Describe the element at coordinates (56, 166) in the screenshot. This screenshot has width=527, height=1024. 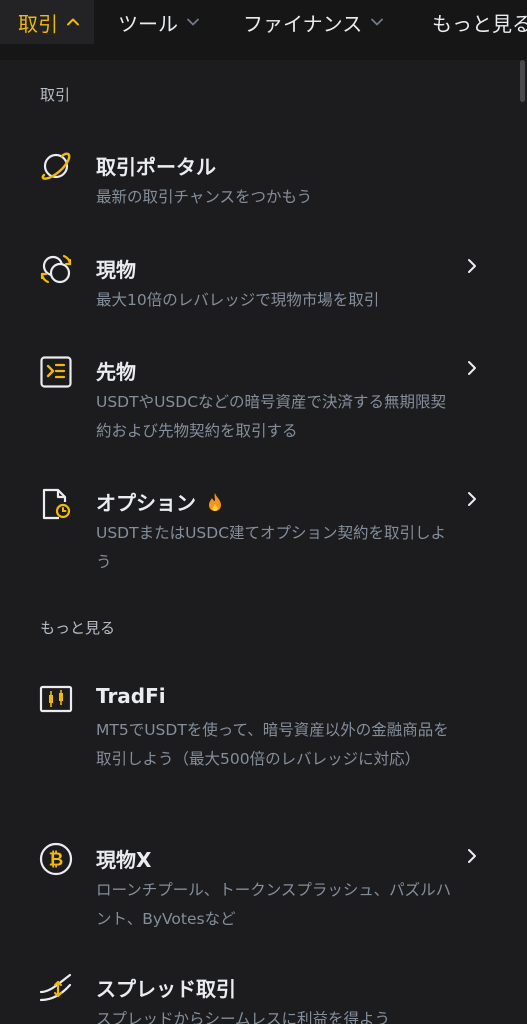
I see `planet-icon` at that location.